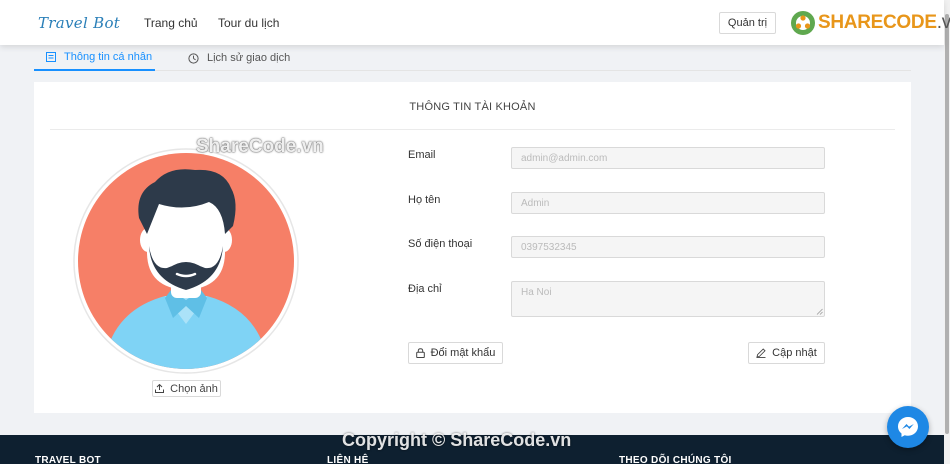 The image size is (950, 464). I want to click on email-label: Email, so click(422, 155).